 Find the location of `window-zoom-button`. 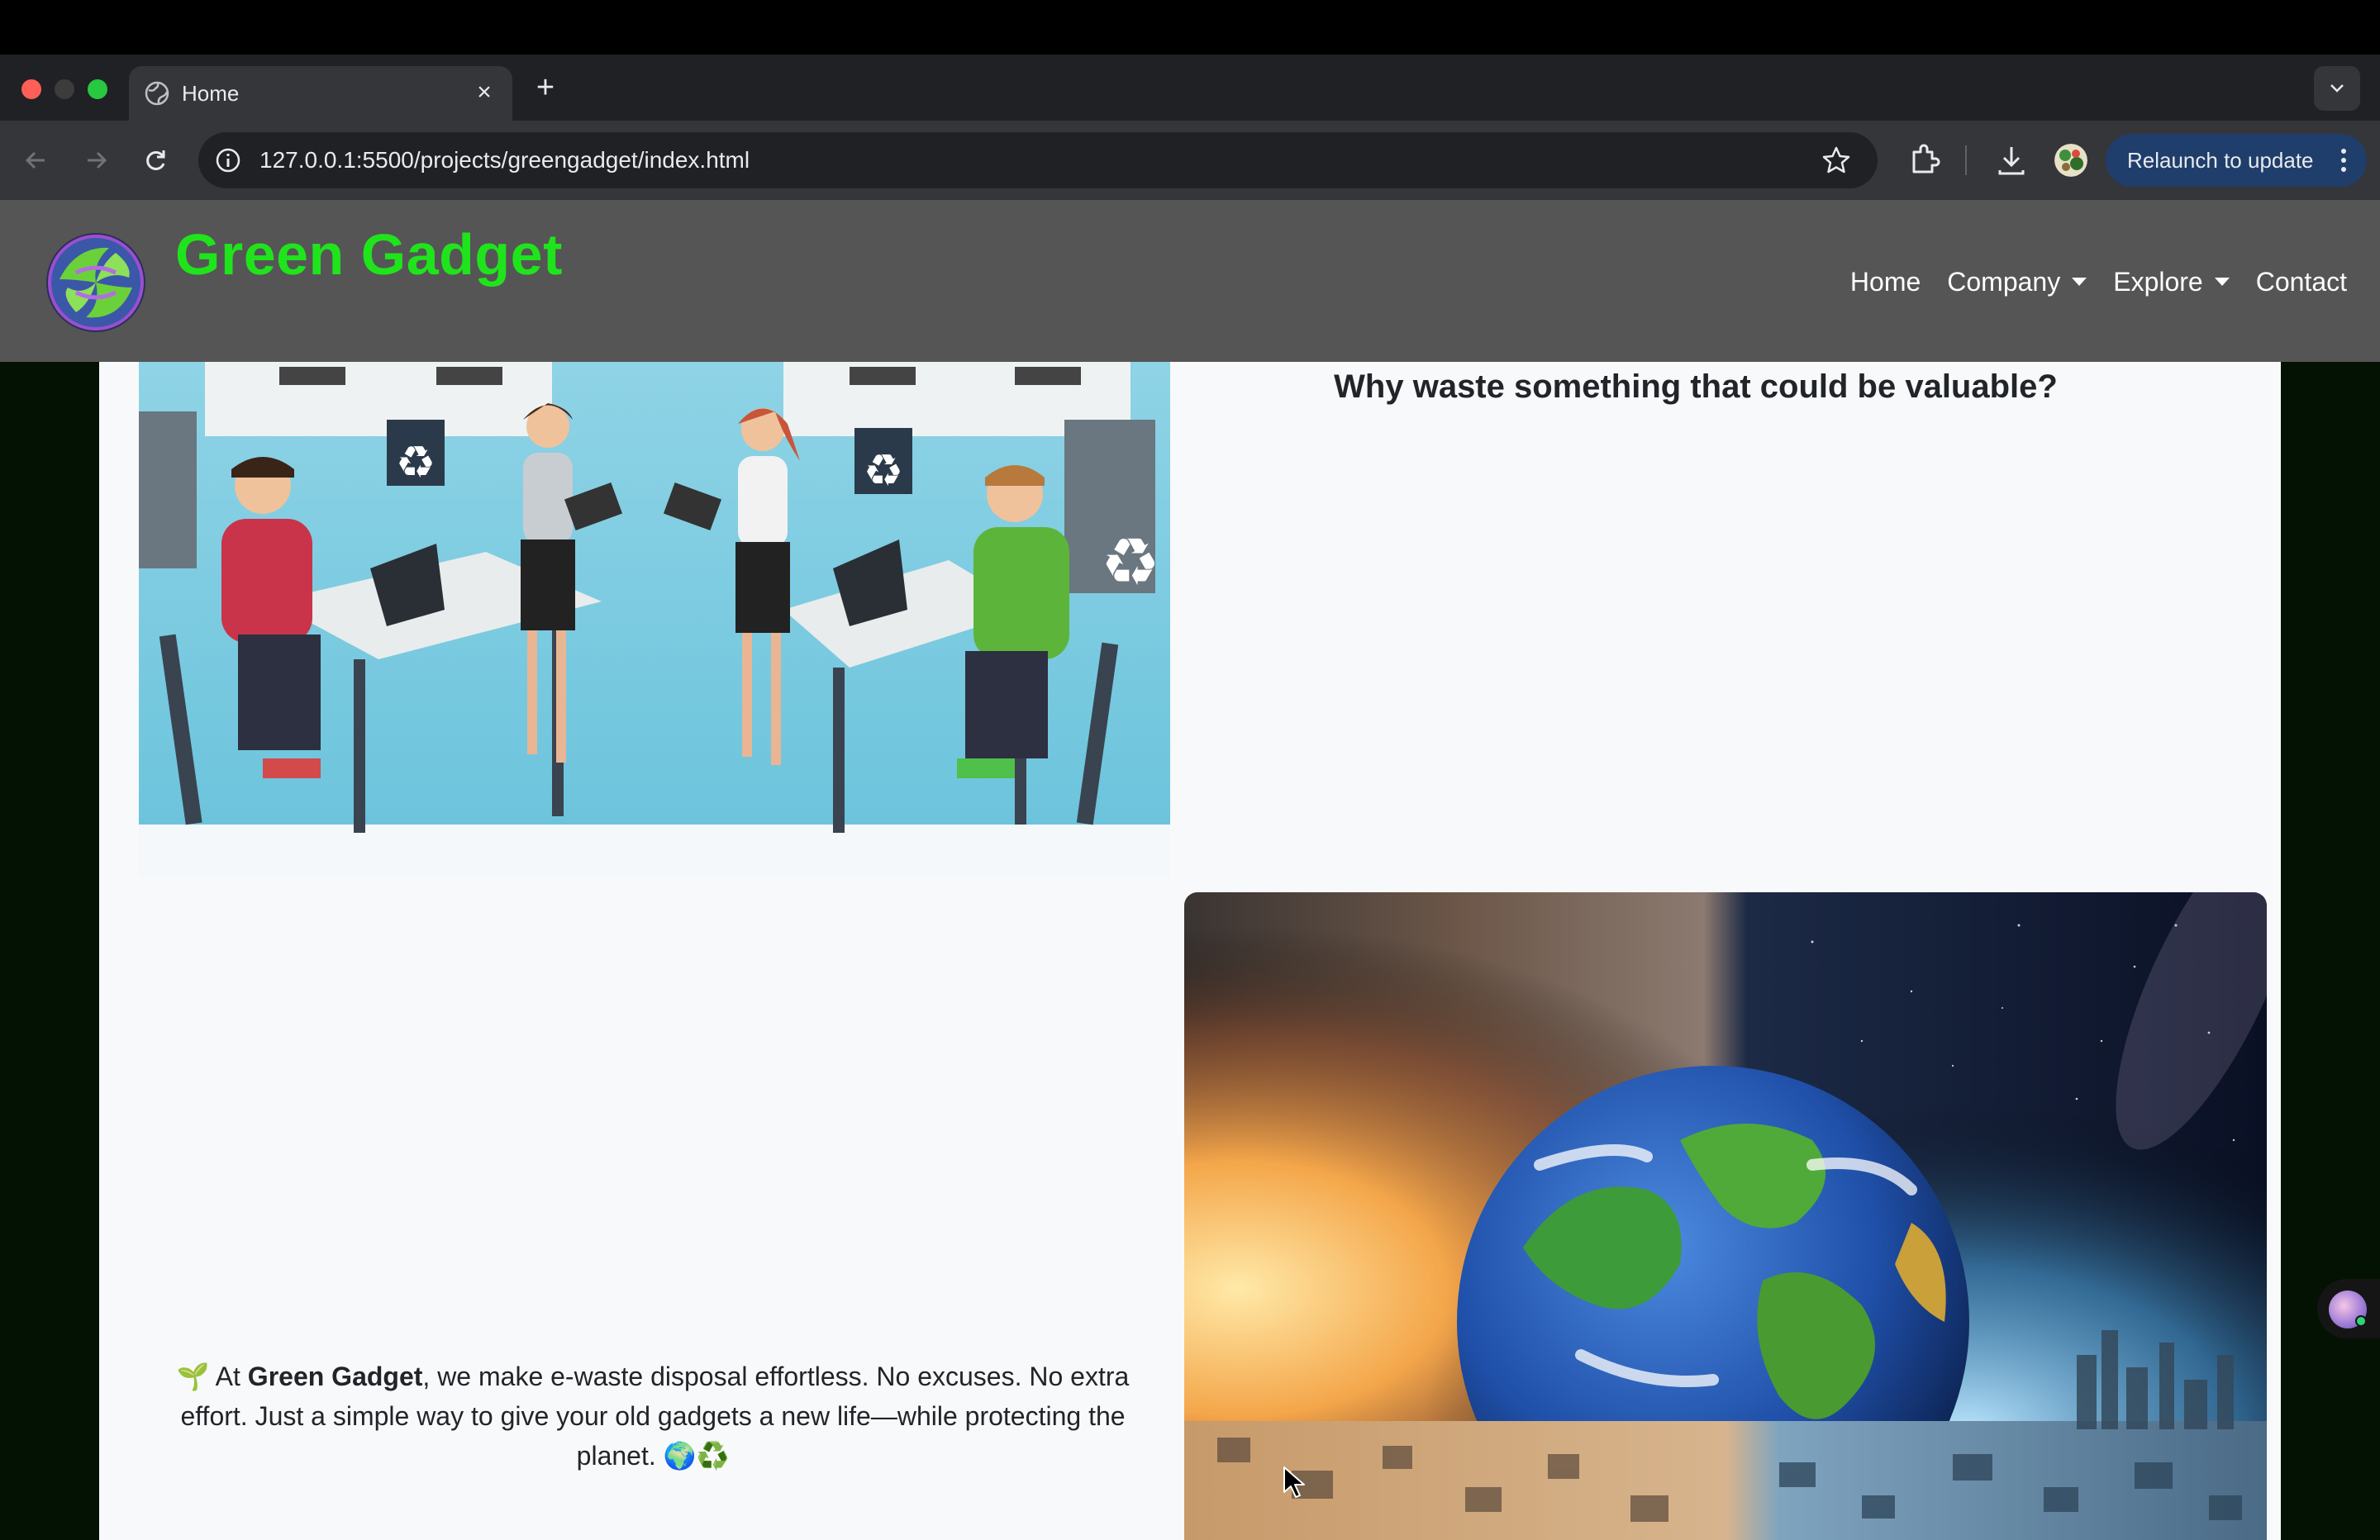

window-zoom-button is located at coordinates (97, 89).